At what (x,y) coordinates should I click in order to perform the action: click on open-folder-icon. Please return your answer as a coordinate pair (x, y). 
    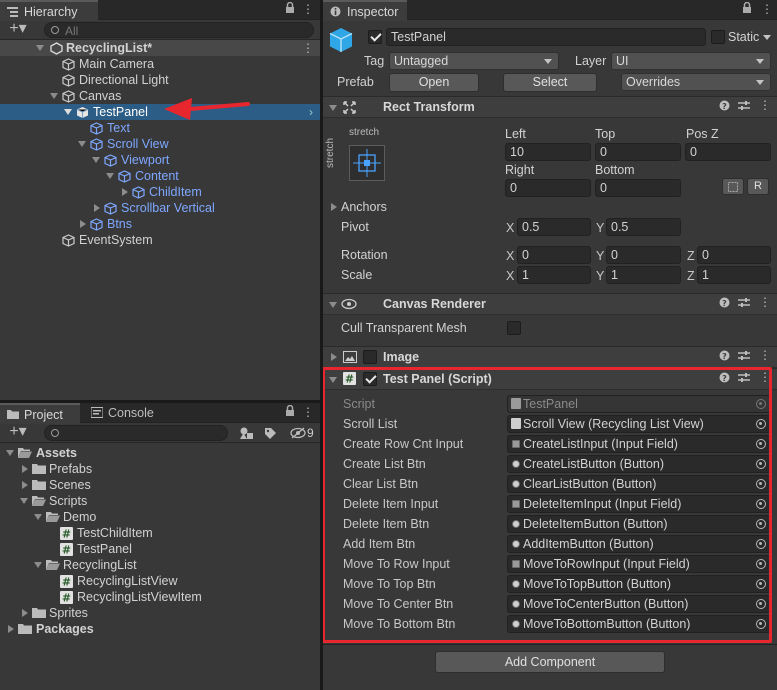
    Looking at the image, I should click on (53, 565).